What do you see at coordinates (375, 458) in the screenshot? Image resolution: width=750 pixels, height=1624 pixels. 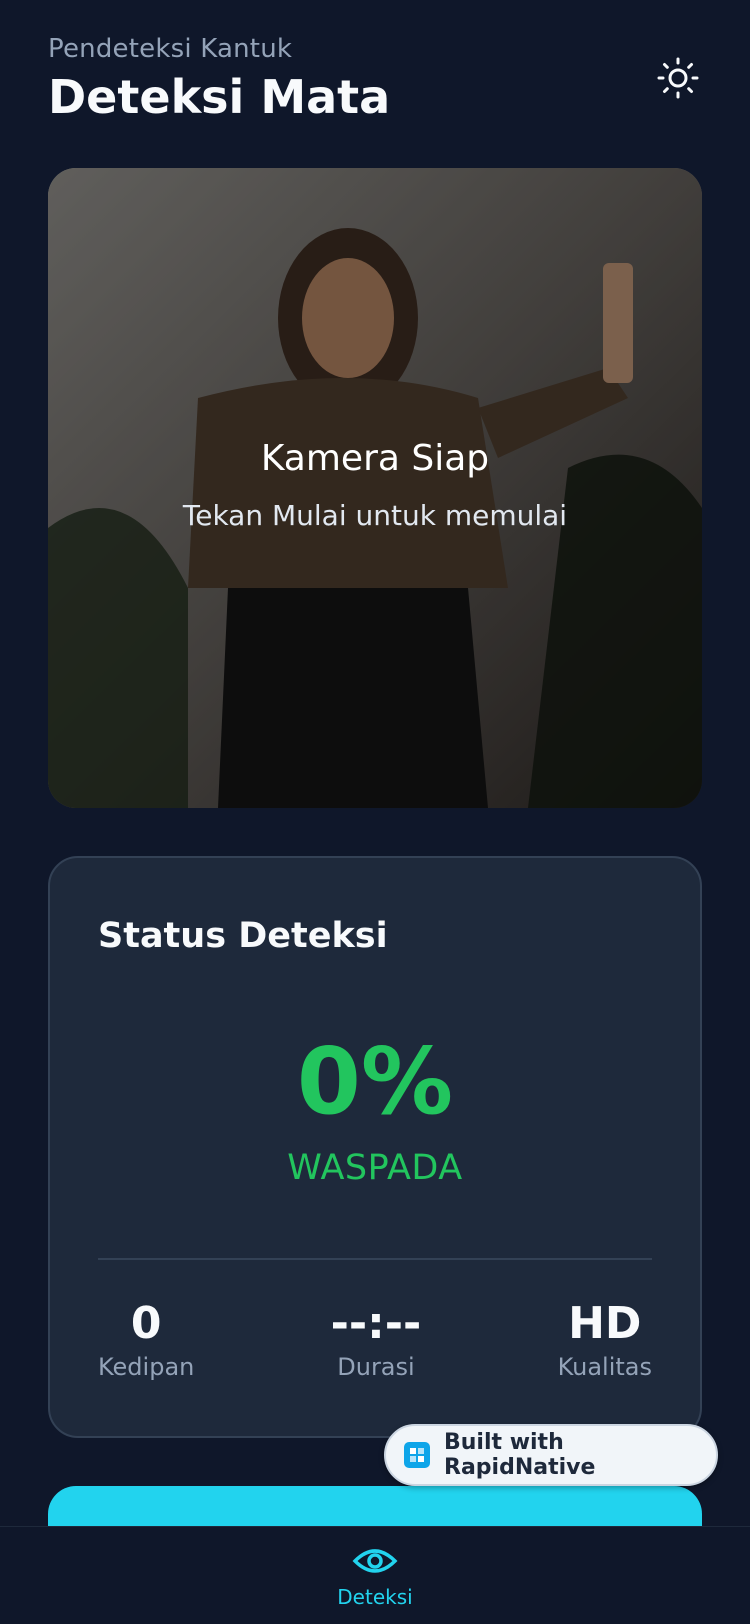 I see `camera-title: Kamera Siap` at bounding box center [375, 458].